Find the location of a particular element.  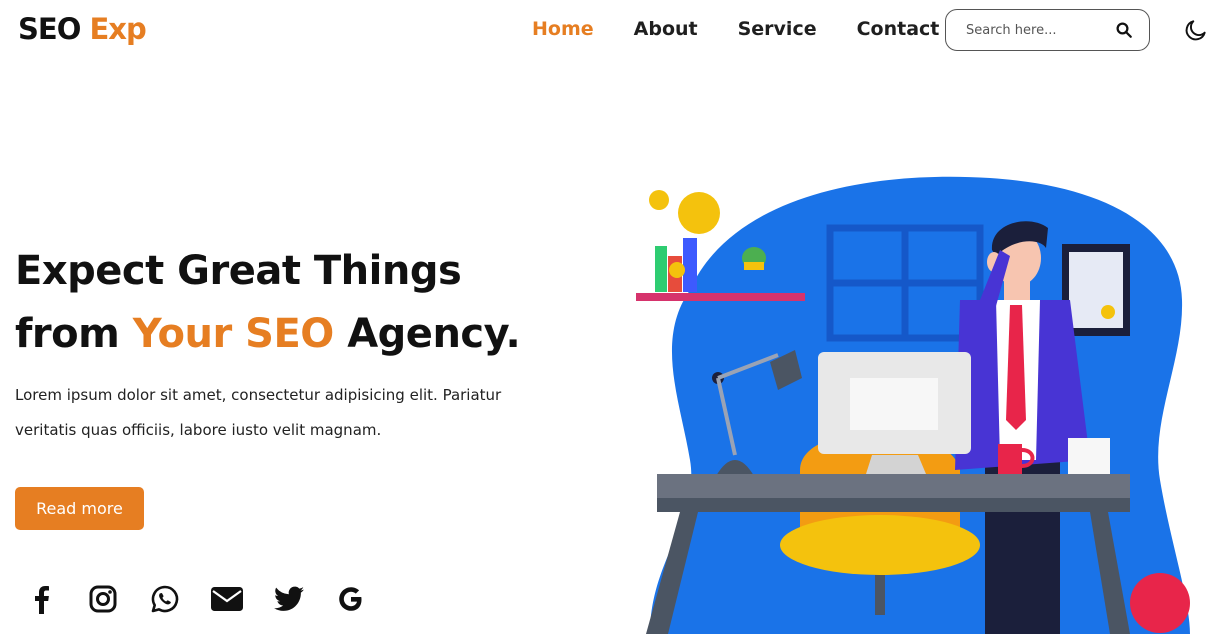

nav-contact: Contact is located at coordinates (898, 29).